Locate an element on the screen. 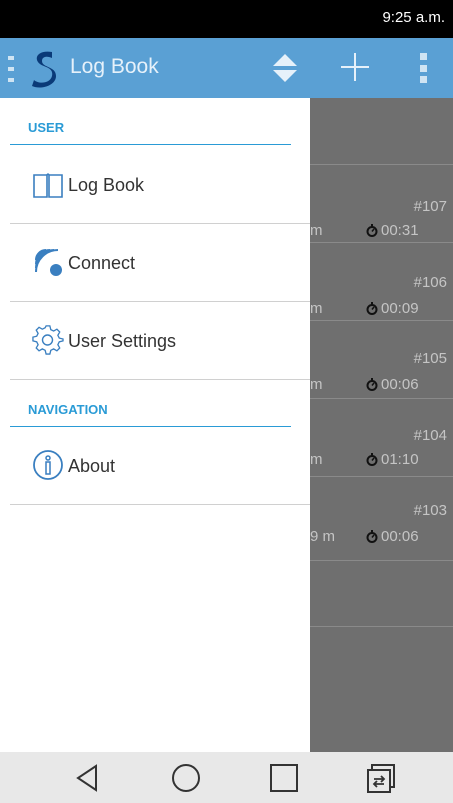 This screenshot has width=453, height=803. home-icon is located at coordinates (186, 778).